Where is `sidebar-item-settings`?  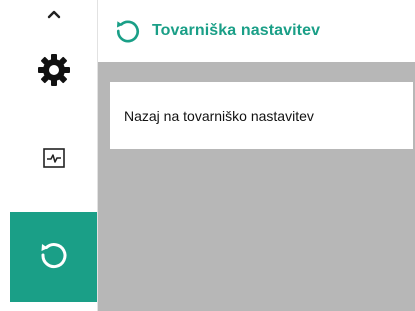
sidebar-item-settings is located at coordinates (53, 72).